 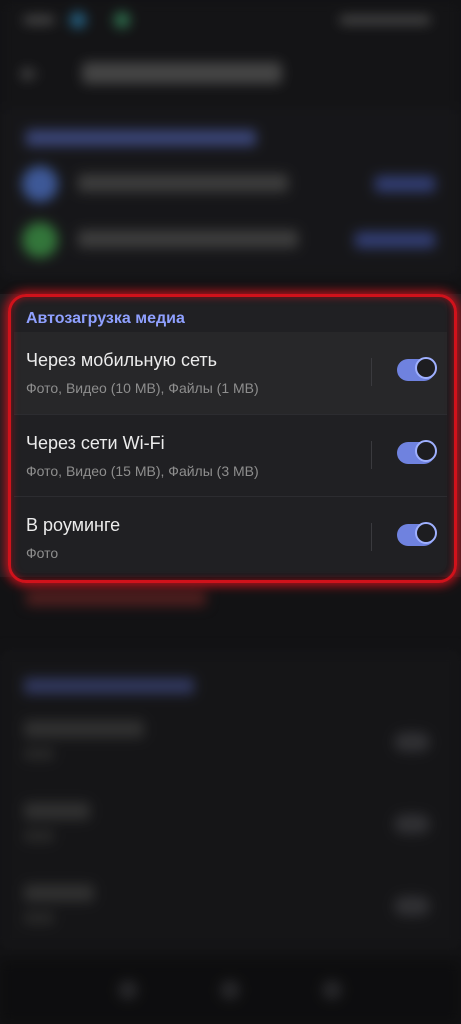 What do you see at coordinates (42, 553) in the screenshot?
I see `row-subtitle: Фото` at bounding box center [42, 553].